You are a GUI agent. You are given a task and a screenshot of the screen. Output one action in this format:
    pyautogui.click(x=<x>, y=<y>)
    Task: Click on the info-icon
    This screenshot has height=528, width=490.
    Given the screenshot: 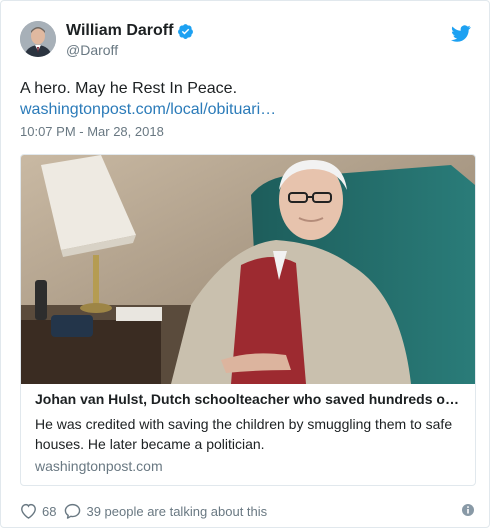 What is the action you would take?
    pyautogui.click(x=468, y=510)
    